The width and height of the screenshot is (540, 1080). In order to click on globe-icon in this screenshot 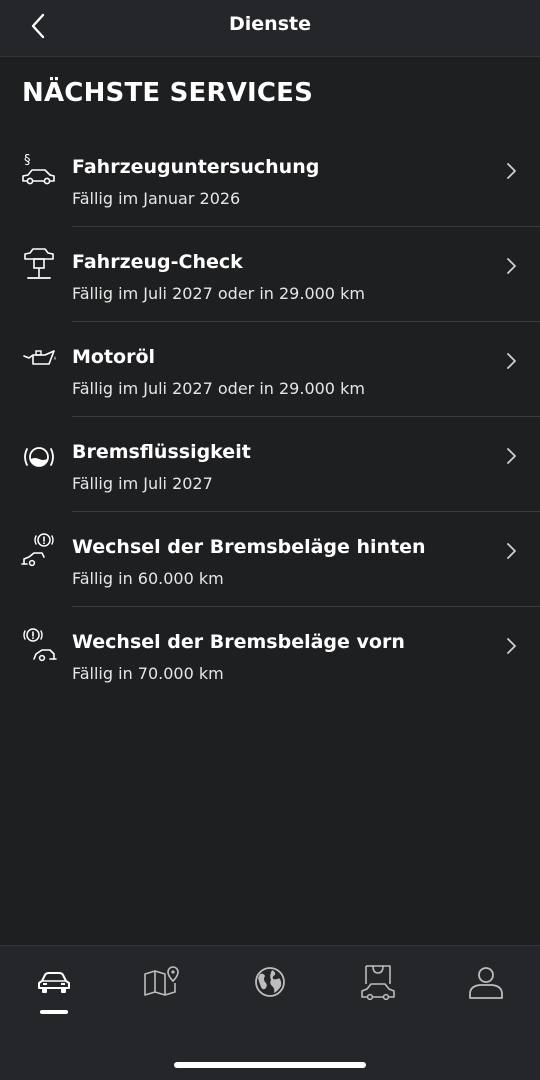, I will do `click(270, 982)`.